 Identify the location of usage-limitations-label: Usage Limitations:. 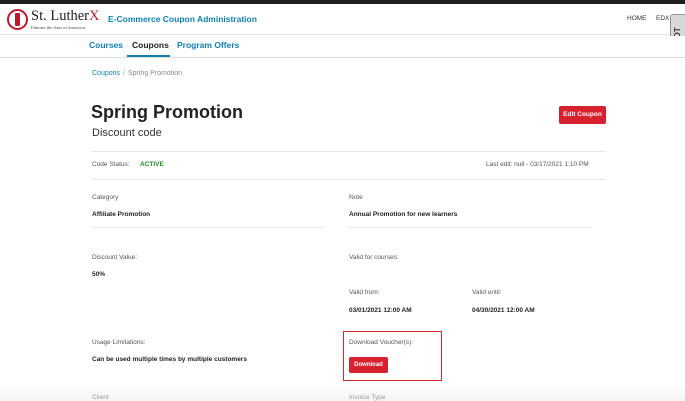
(119, 342).